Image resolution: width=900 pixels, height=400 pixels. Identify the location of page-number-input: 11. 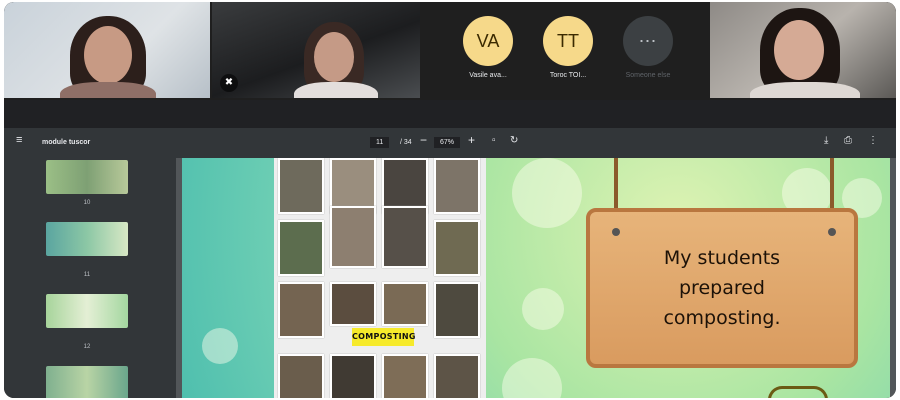
(380, 142).